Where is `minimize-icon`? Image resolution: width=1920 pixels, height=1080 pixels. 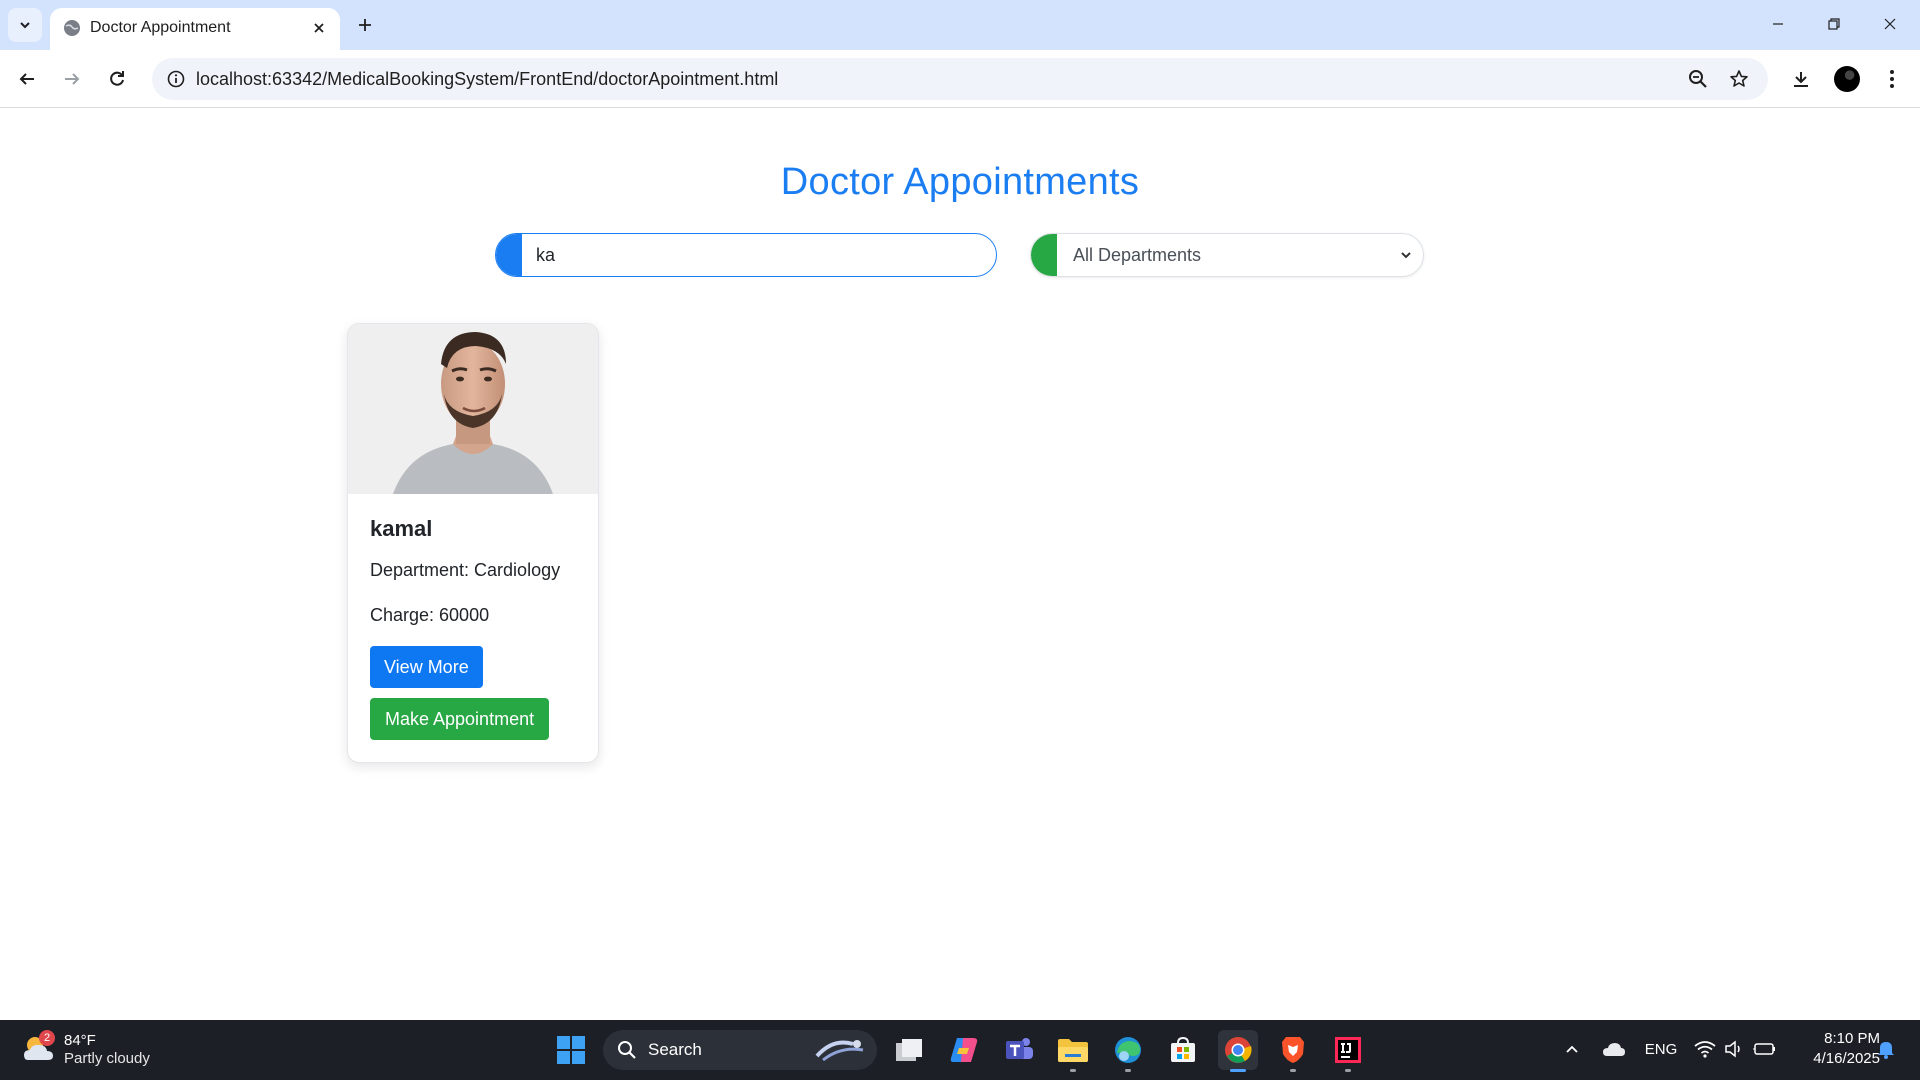
minimize-icon is located at coordinates (1778, 24).